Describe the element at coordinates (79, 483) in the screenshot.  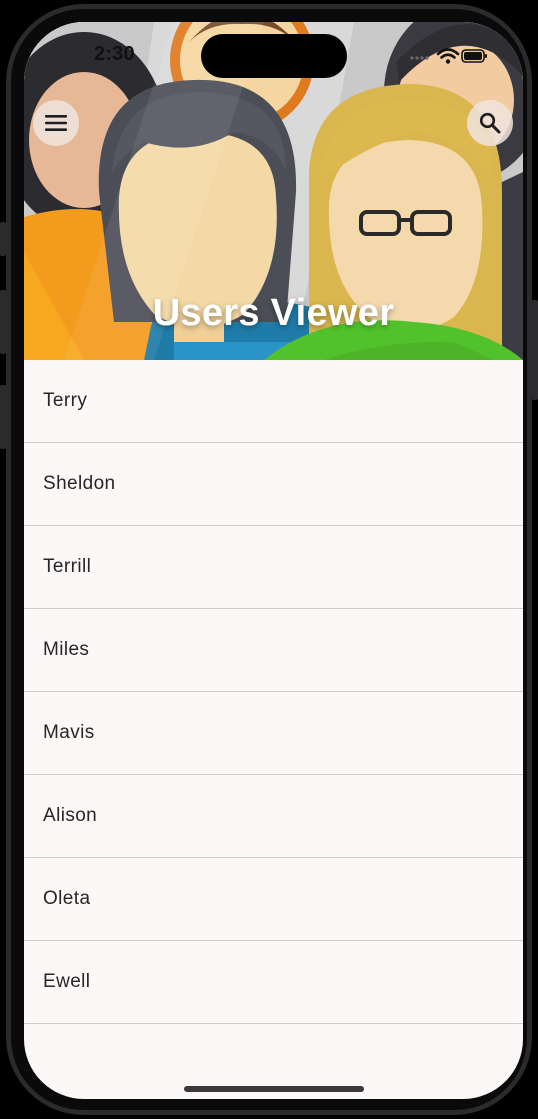
I see `user-name: Sheldon` at that location.